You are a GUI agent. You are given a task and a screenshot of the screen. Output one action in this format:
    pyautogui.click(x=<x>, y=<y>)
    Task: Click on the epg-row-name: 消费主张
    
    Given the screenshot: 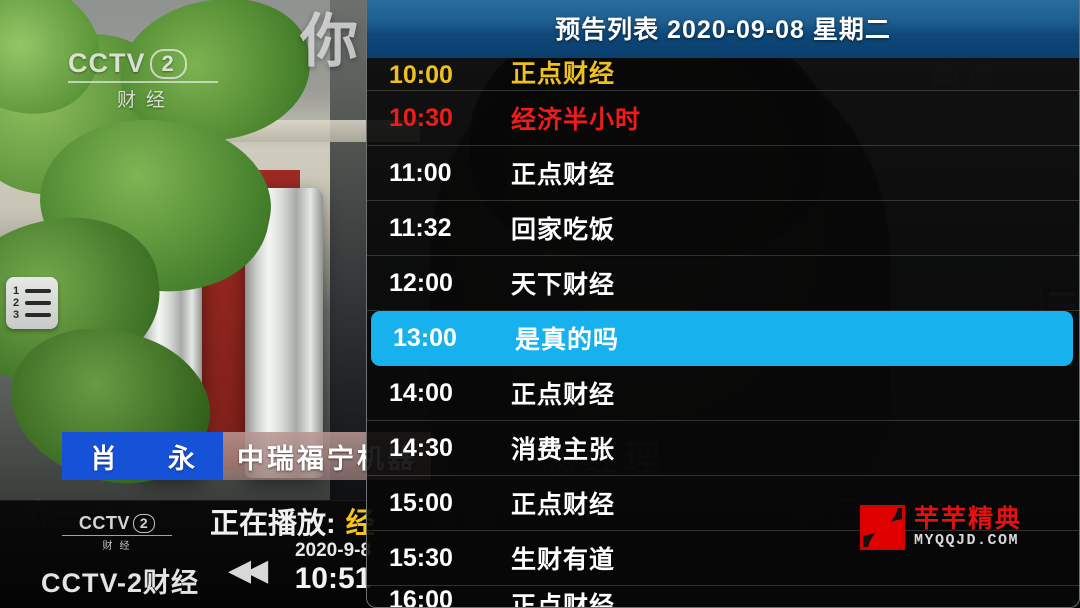 What is the action you would take?
    pyautogui.click(x=563, y=450)
    